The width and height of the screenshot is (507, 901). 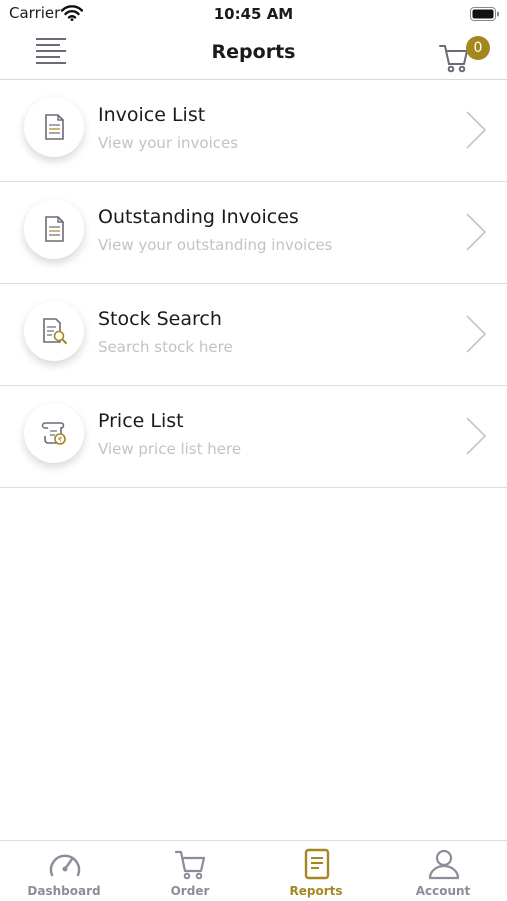 What do you see at coordinates (64, 891) in the screenshot?
I see `tab-label: Dashboard` at bounding box center [64, 891].